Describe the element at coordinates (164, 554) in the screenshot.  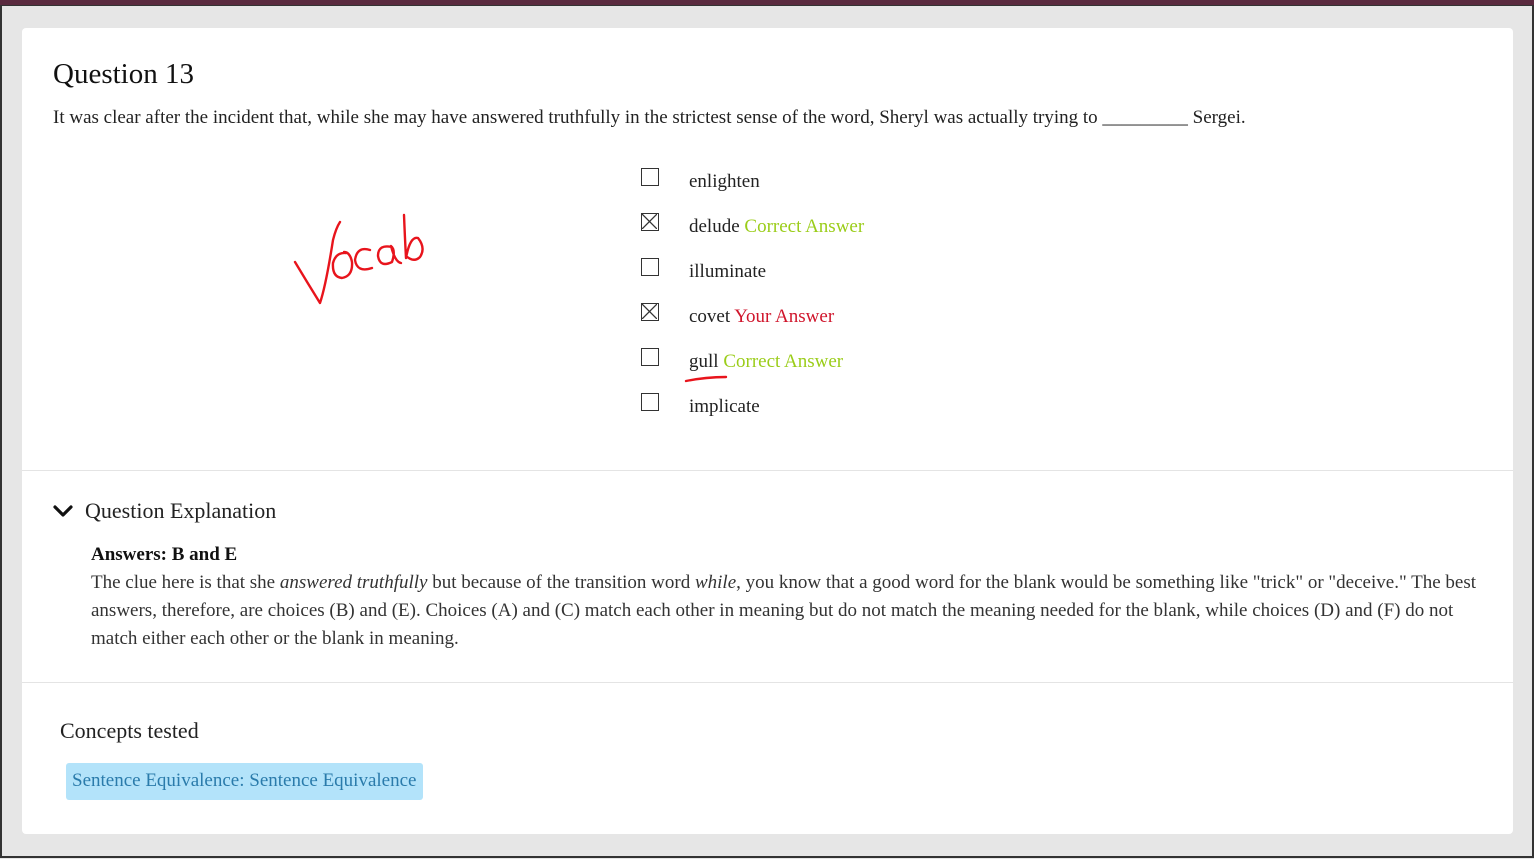
I see `answers-summary: Answers: B and E` at that location.